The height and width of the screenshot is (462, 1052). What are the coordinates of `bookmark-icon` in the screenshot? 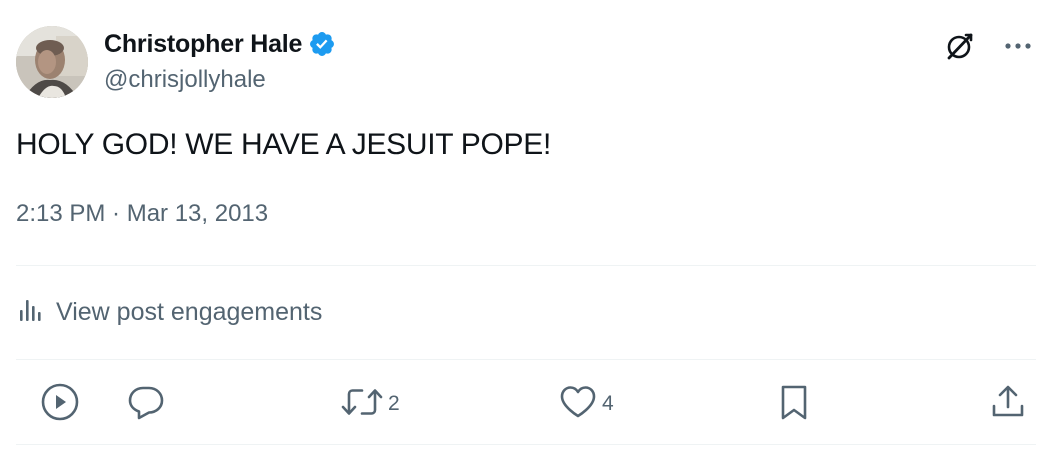 It's located at (794, 404).